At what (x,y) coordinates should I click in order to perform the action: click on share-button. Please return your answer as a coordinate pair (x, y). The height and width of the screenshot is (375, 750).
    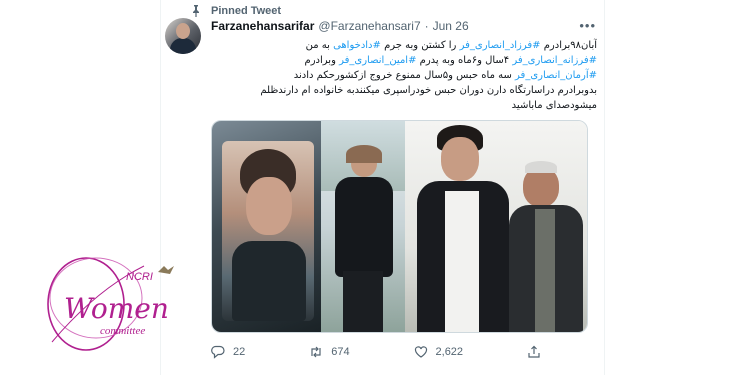
    Looking at the image, I should click on (534, 352).